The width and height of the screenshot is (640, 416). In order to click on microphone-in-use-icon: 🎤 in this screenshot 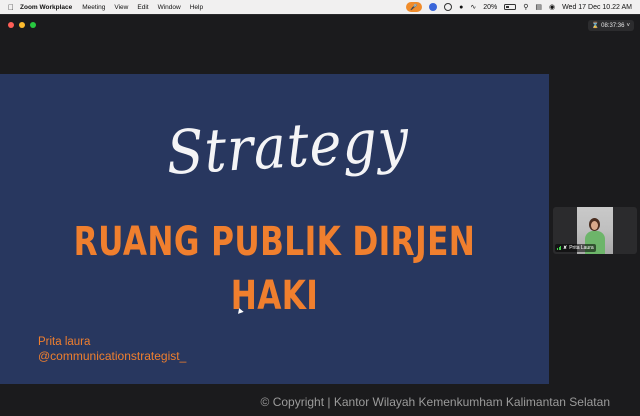, I will do `click(414, 7)`.